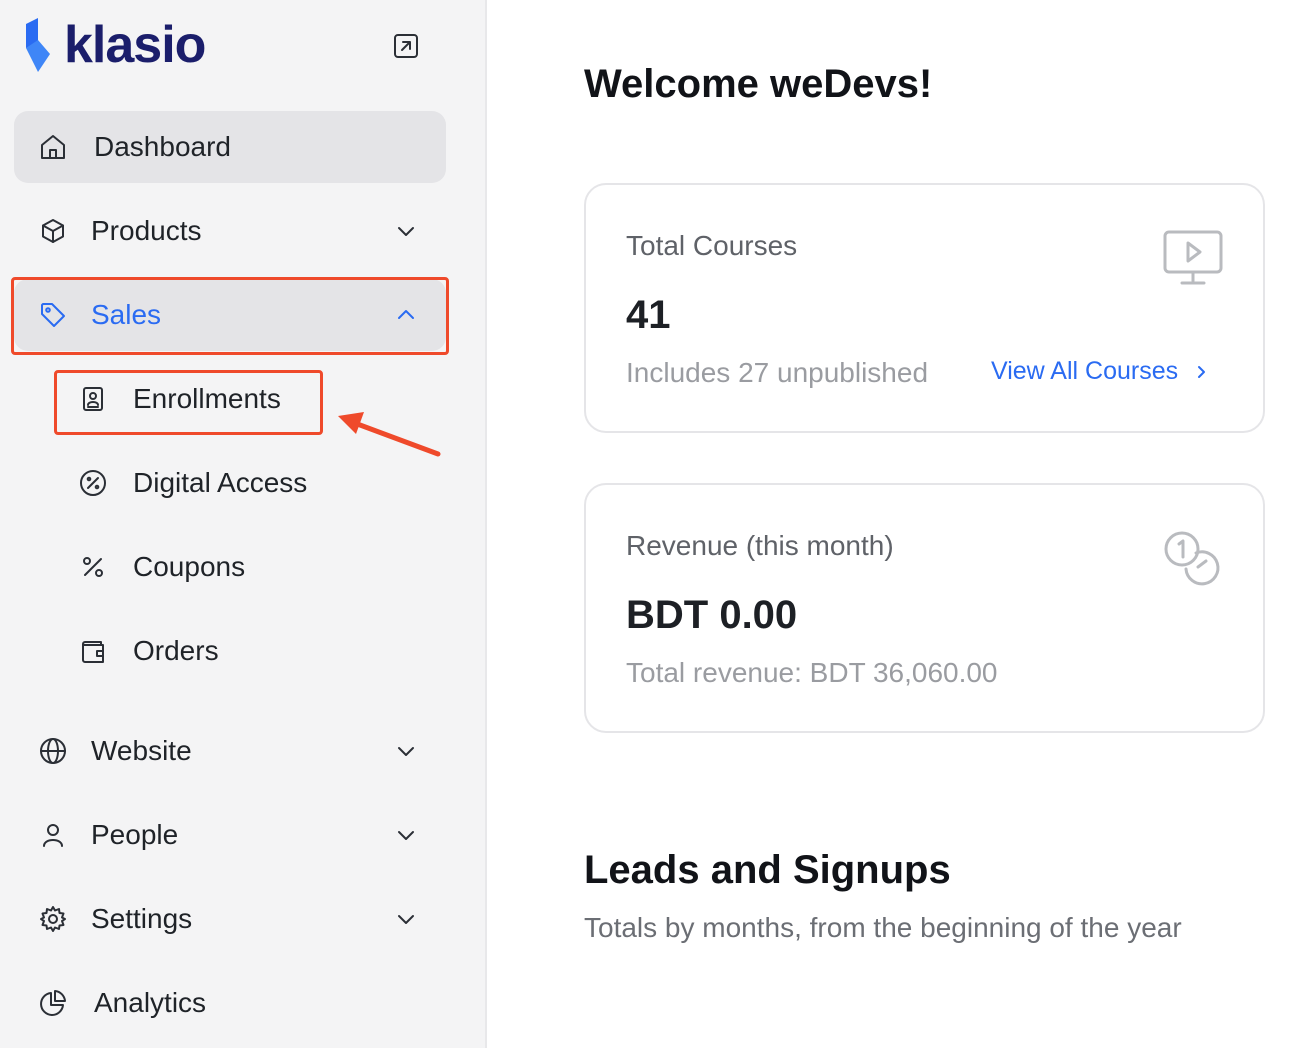 The image size is (1292, 1048). What do you see at coordinates (141, 750) in the screenshot?
I see `sidebar-item-label: Website` at bounding box center [141, 750].